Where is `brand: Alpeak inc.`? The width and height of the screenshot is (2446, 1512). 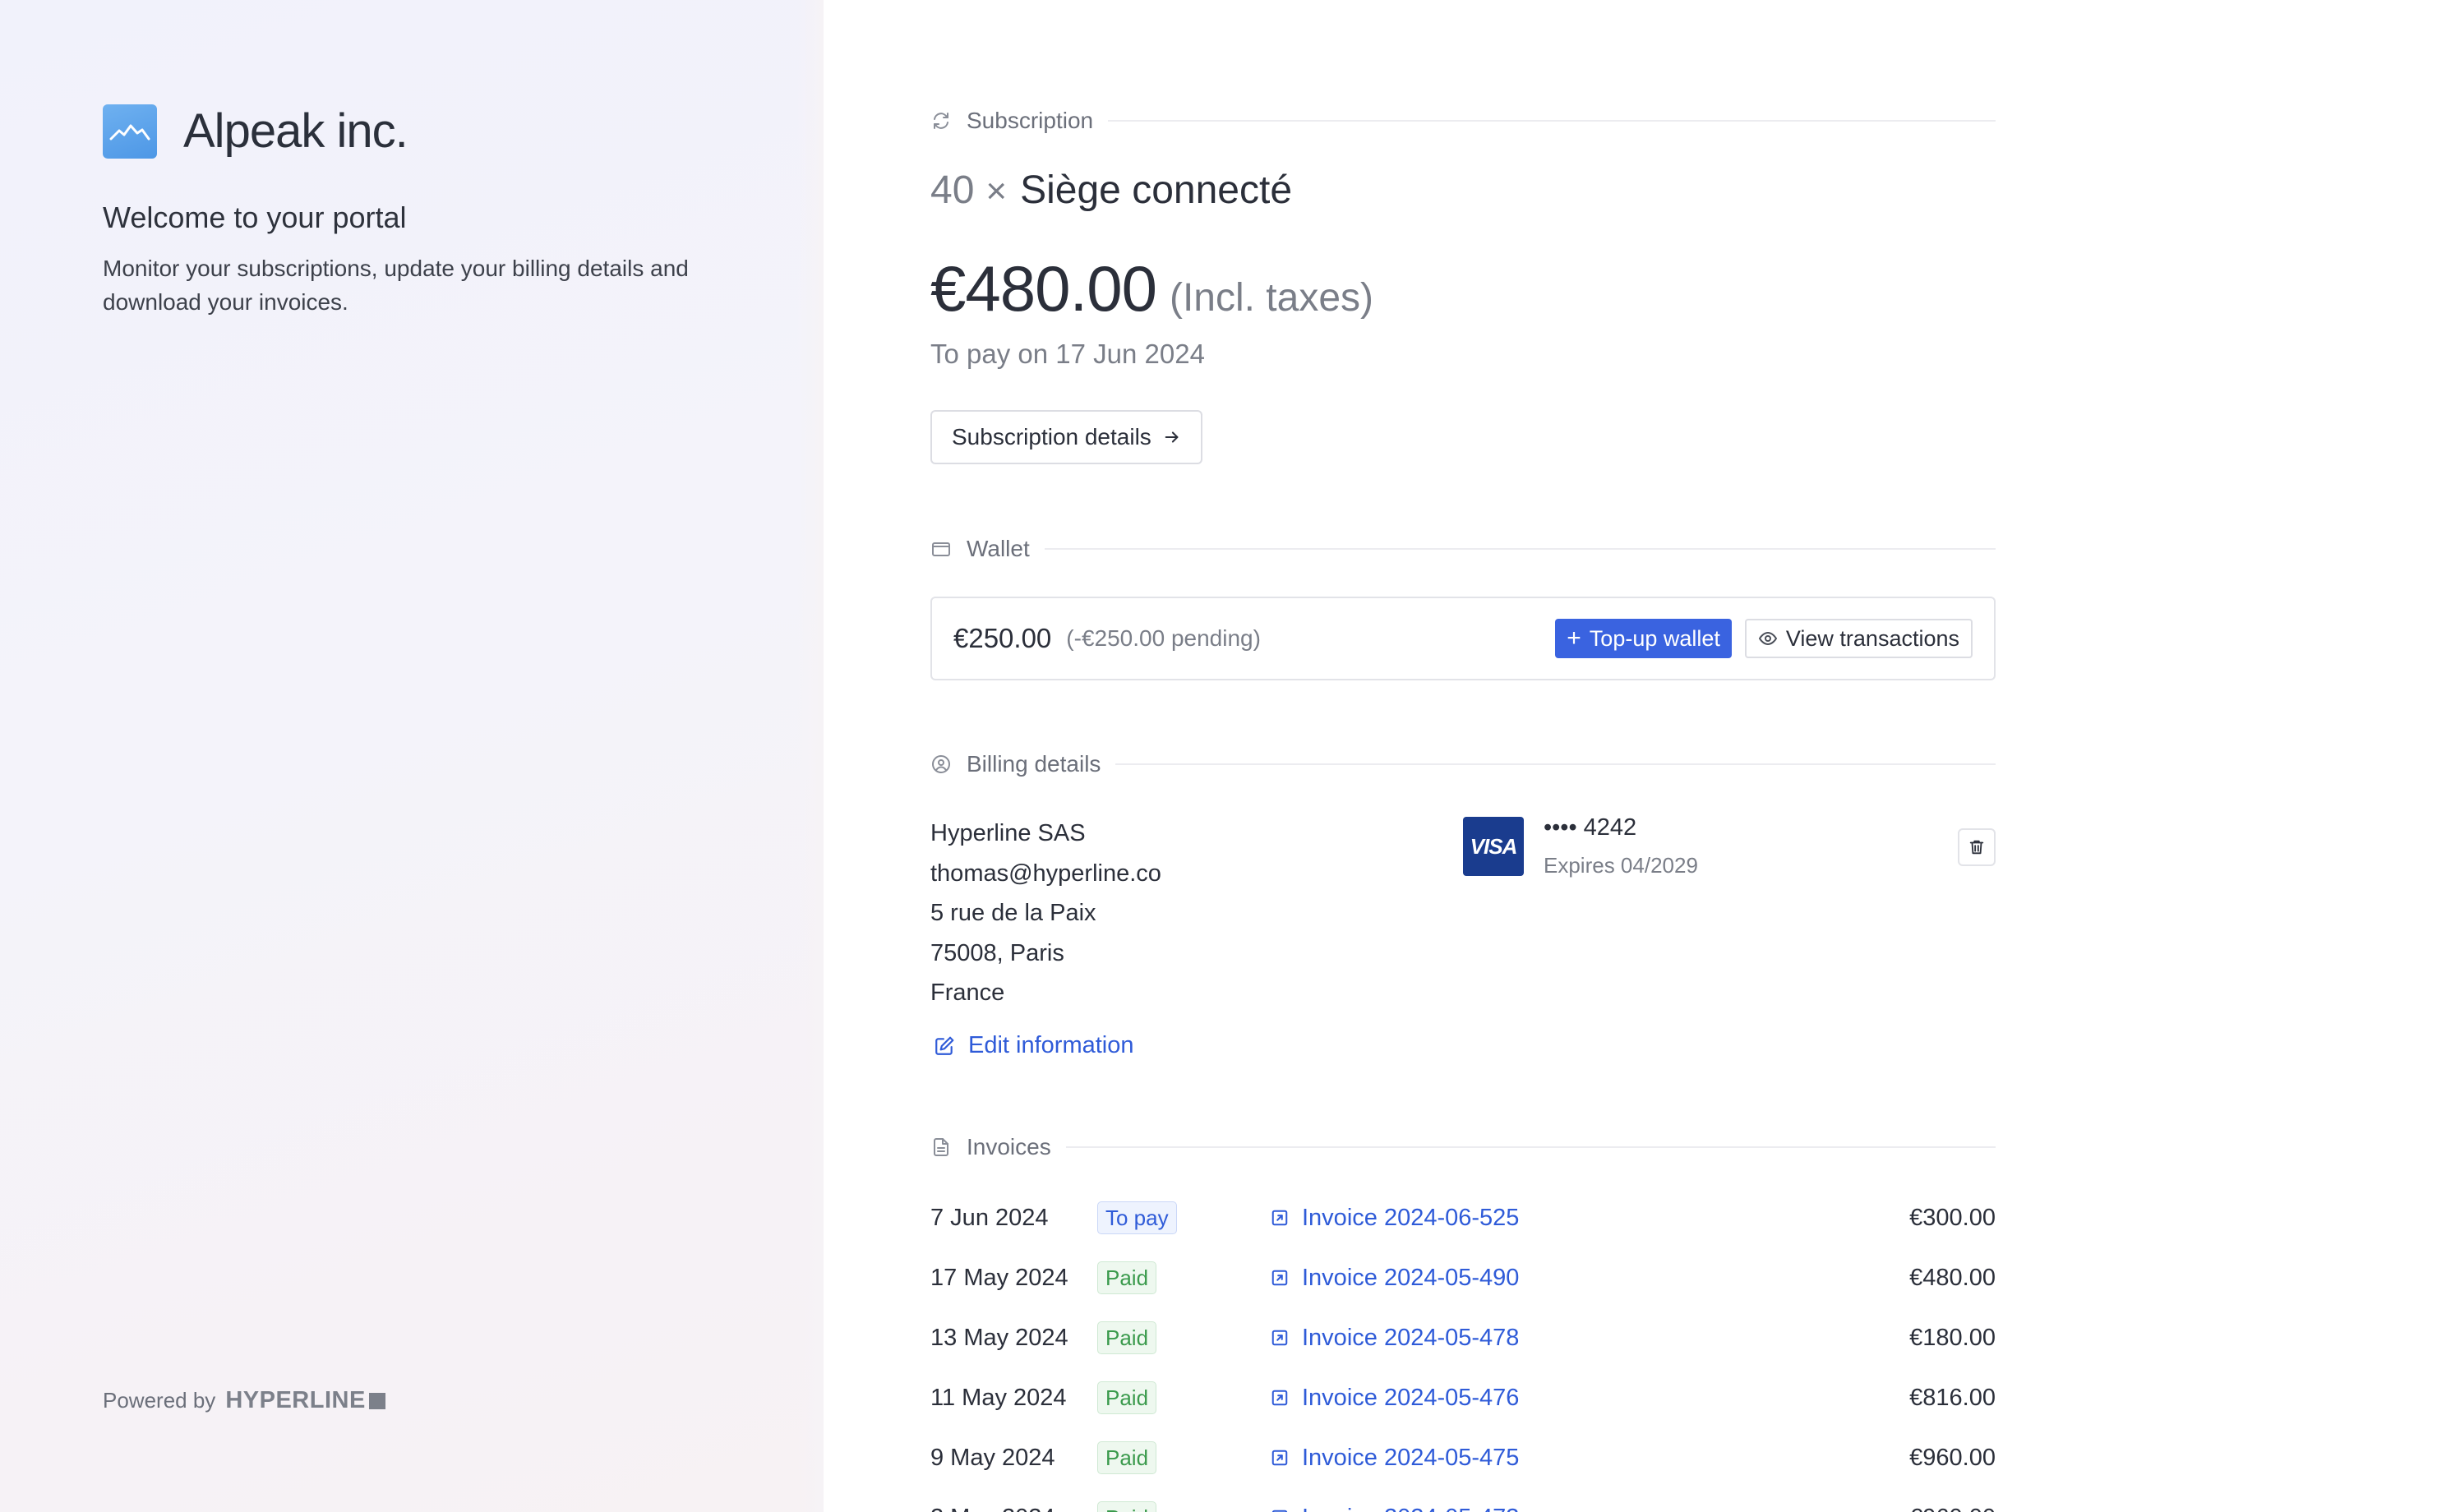
brand: Alpeak inc. is located at coordinates (255, 132).